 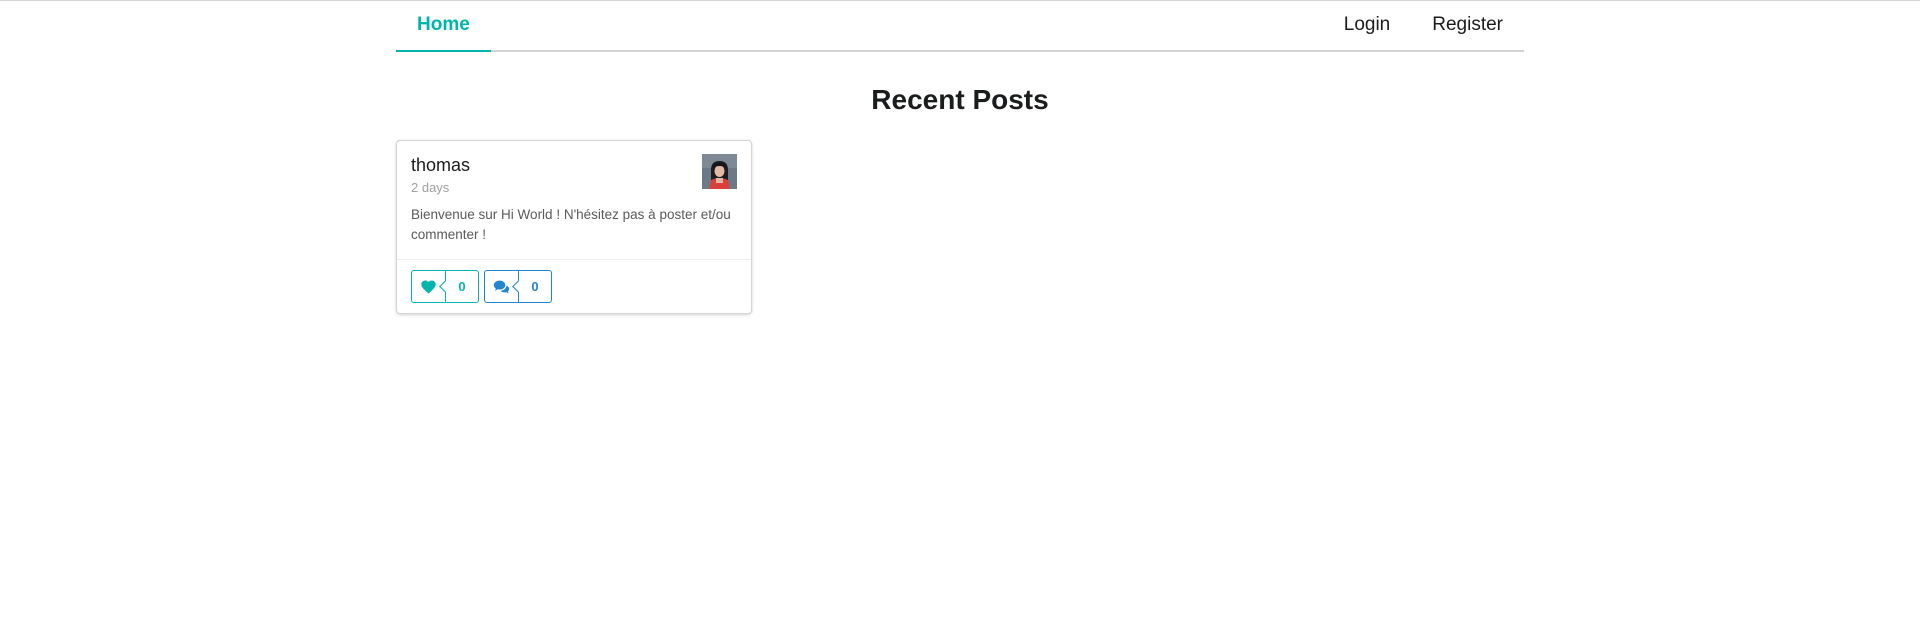 What do you see at coordinates (960, 99) in the screenshot?
I see `page-title: Recent Posts` at bounding box center [960, 99].